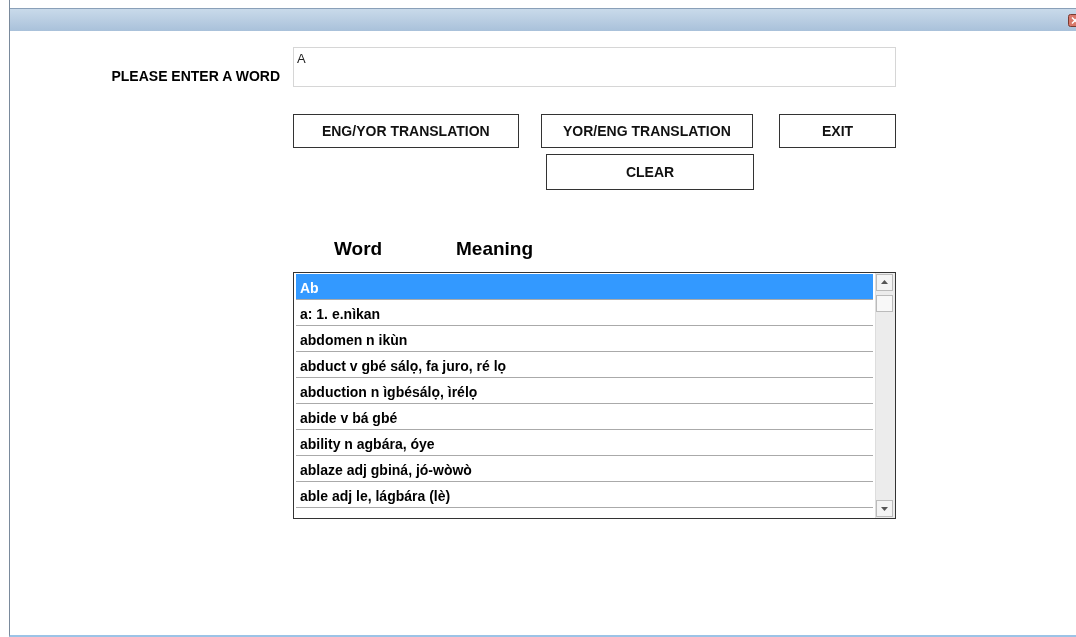 This screenshot has height=637, width=1076. Describe the element at coordinates (495, 249) in the screenshot. I see `column-header: Meaning` at that location.